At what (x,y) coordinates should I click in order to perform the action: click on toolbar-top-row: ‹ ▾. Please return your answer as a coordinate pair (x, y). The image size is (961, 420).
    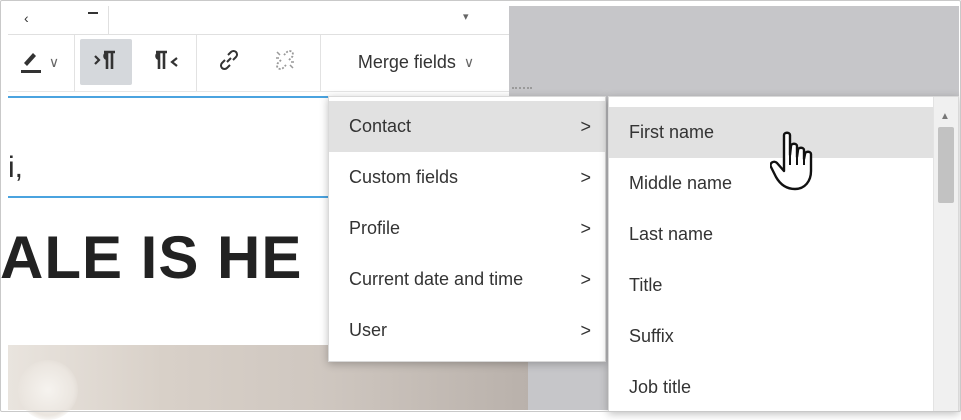
    Looking at the image, I should click on (258, 20).